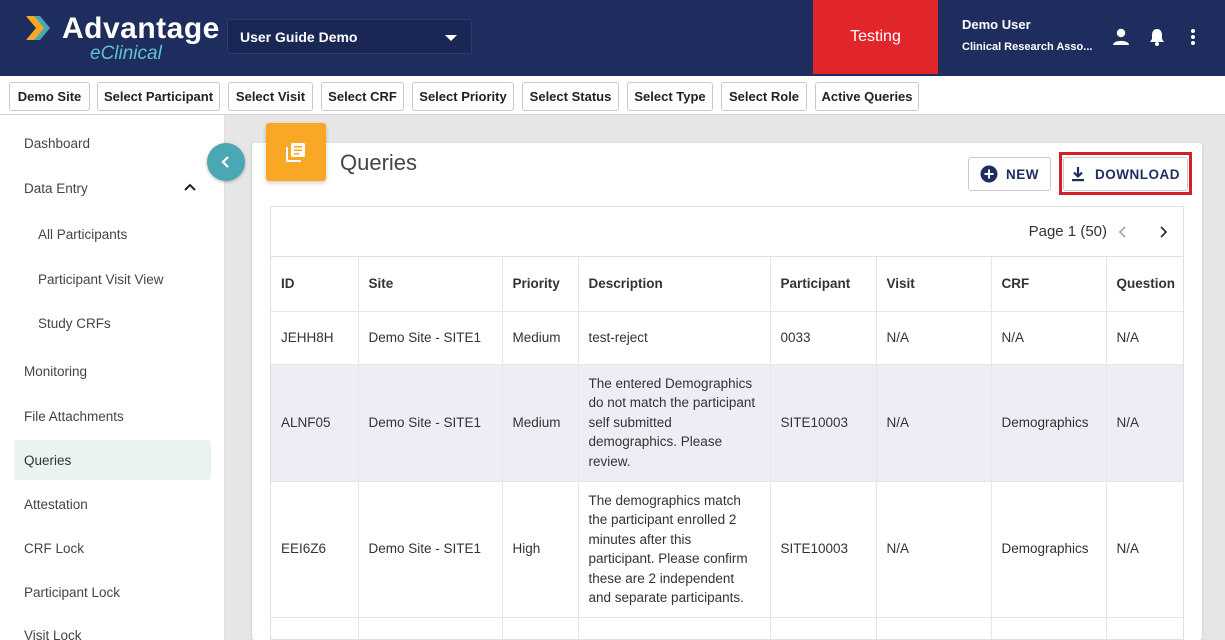 The width and height of the screenshot is (1225, 640). I want to click on sidebar-item-label: Participant Lock, so click(72, 592).